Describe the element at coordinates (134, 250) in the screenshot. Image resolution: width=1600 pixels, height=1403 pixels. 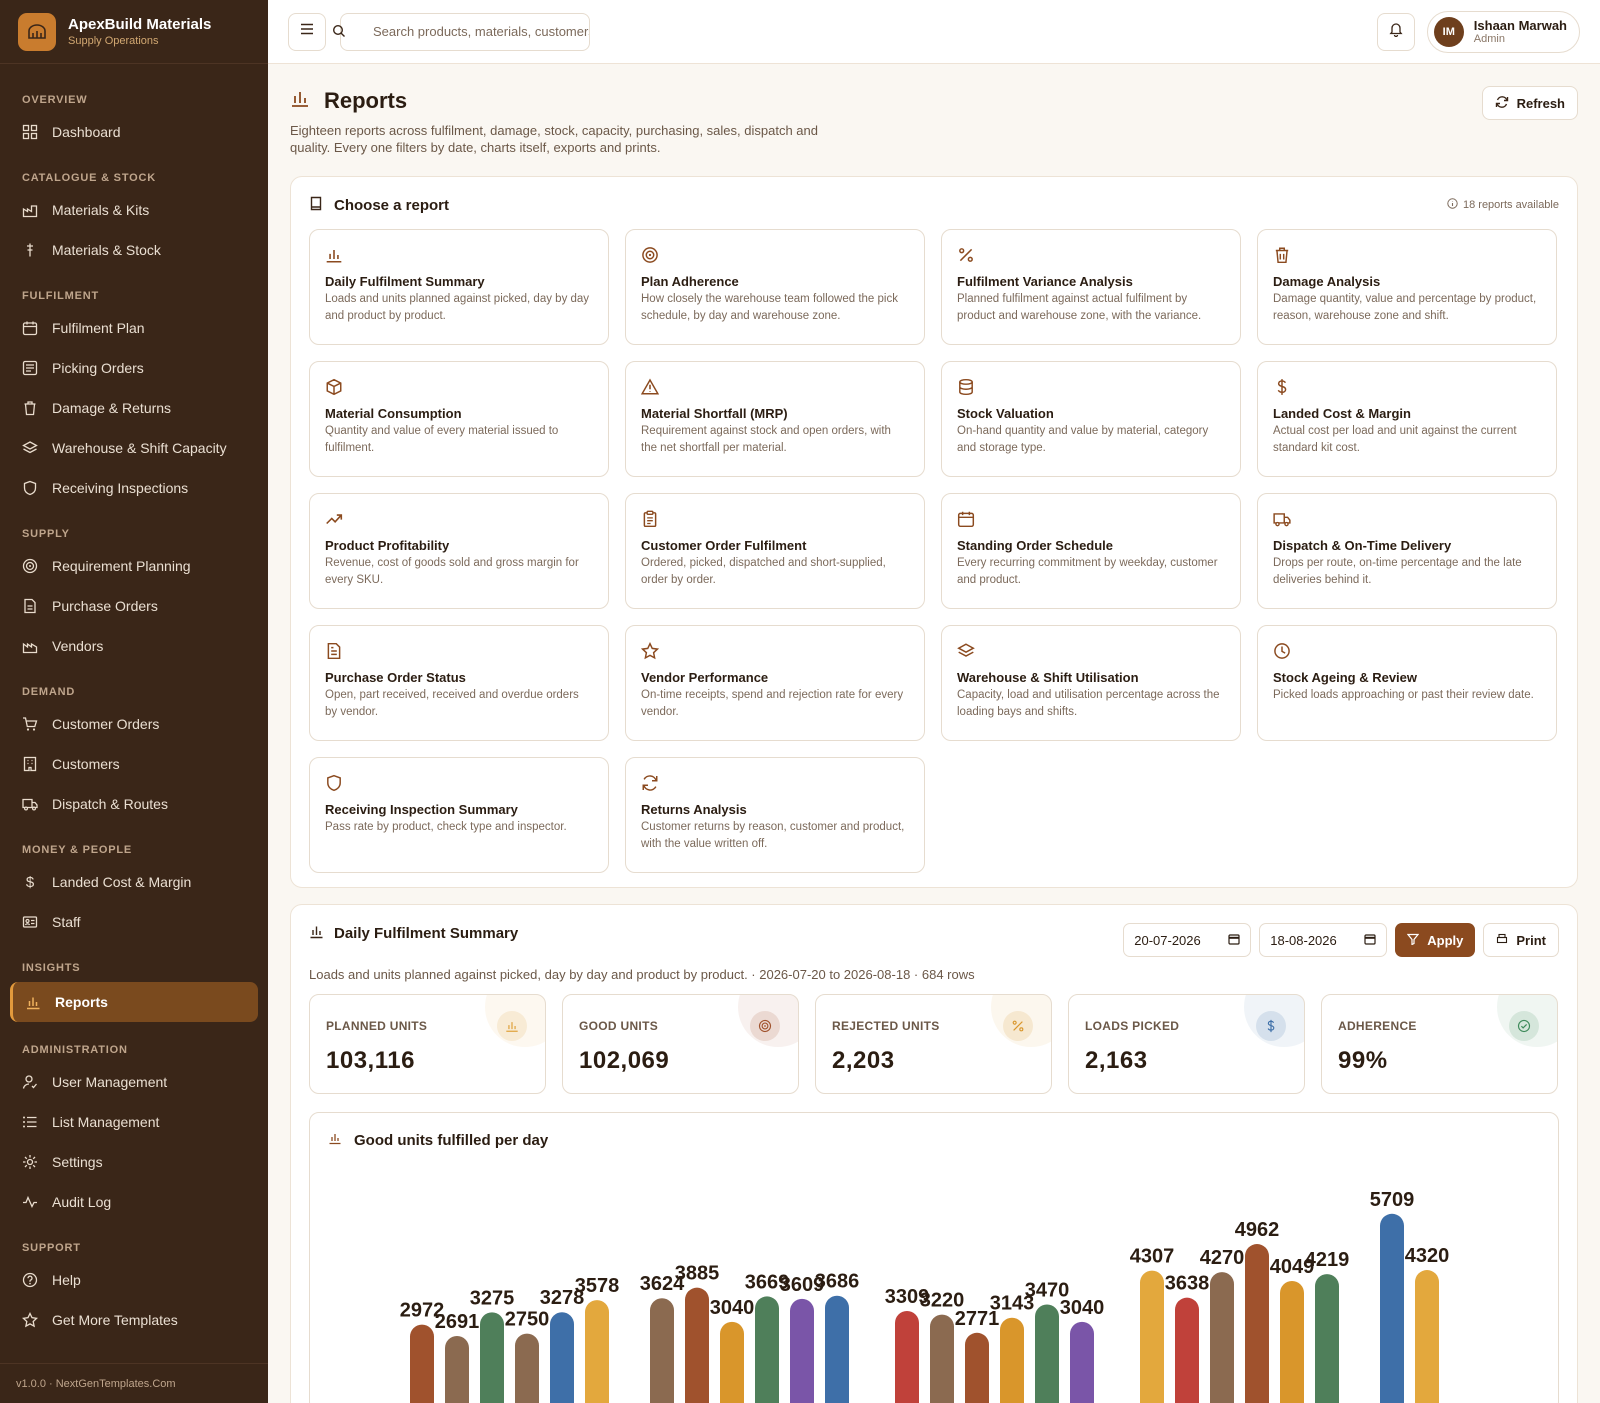
I see `sidebar-item-materials-stock: Materials & Stock` at that location.